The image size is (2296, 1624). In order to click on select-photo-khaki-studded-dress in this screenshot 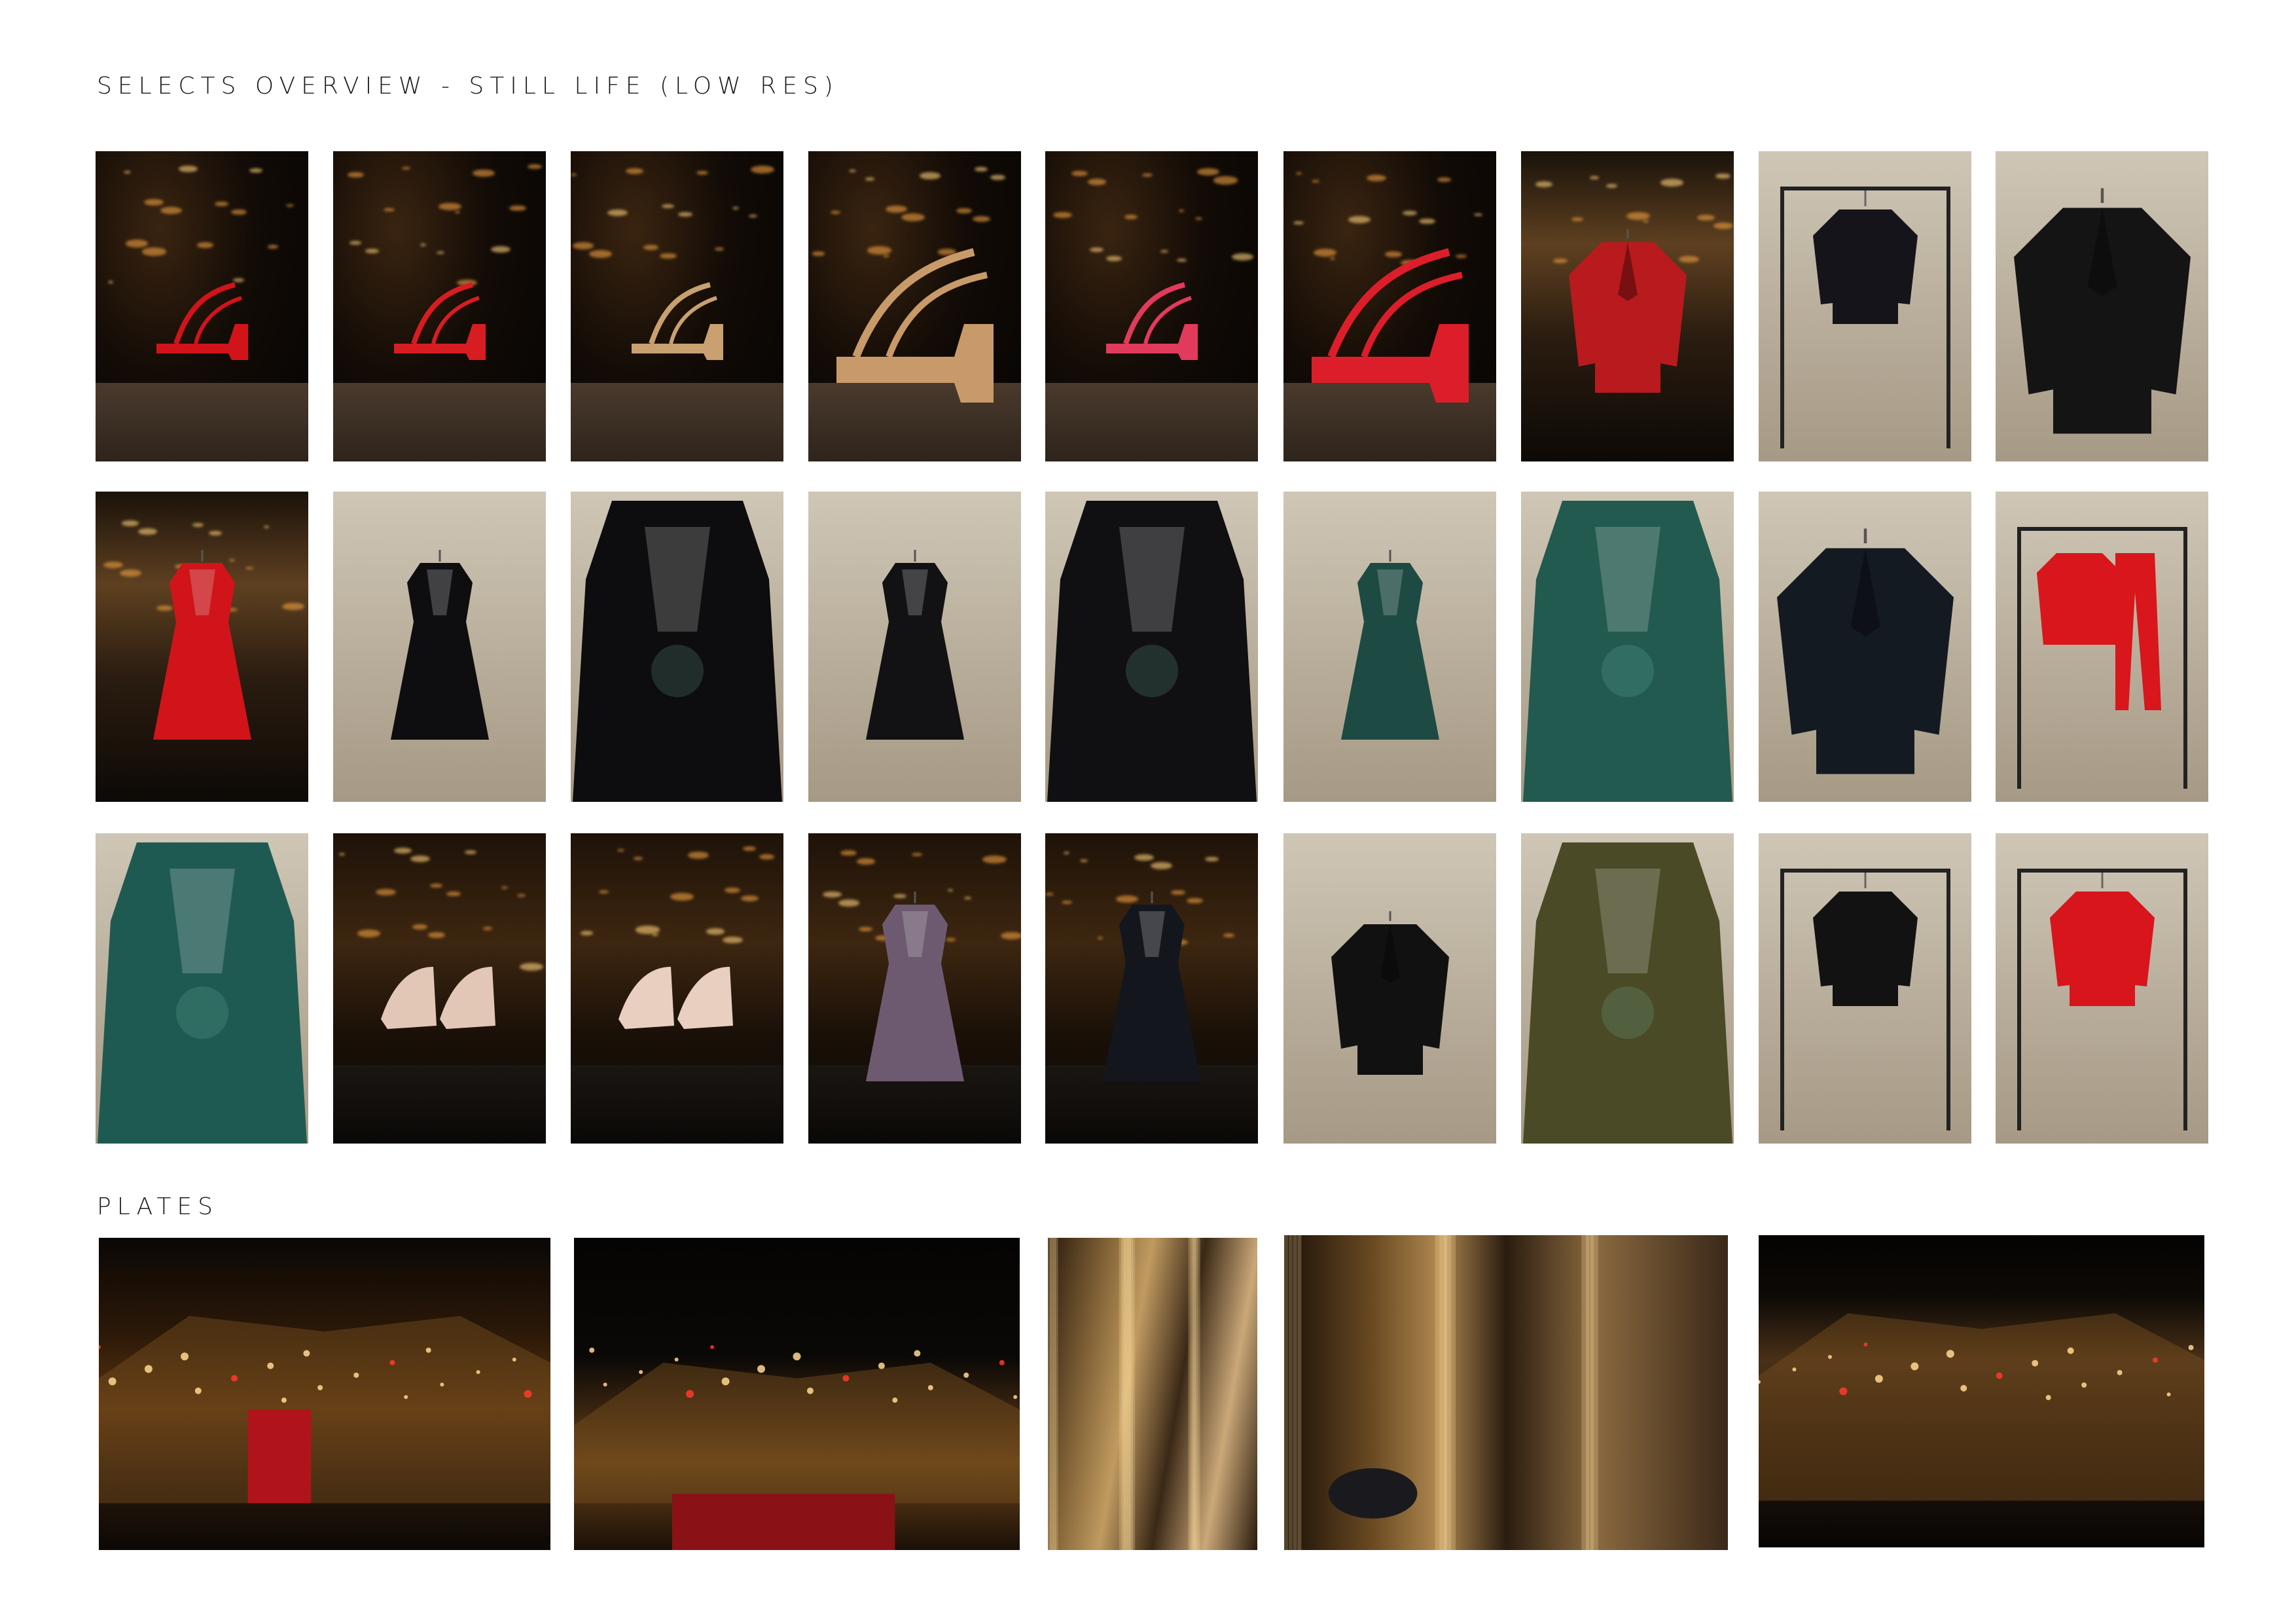, I will do `click(1627, 989)`.